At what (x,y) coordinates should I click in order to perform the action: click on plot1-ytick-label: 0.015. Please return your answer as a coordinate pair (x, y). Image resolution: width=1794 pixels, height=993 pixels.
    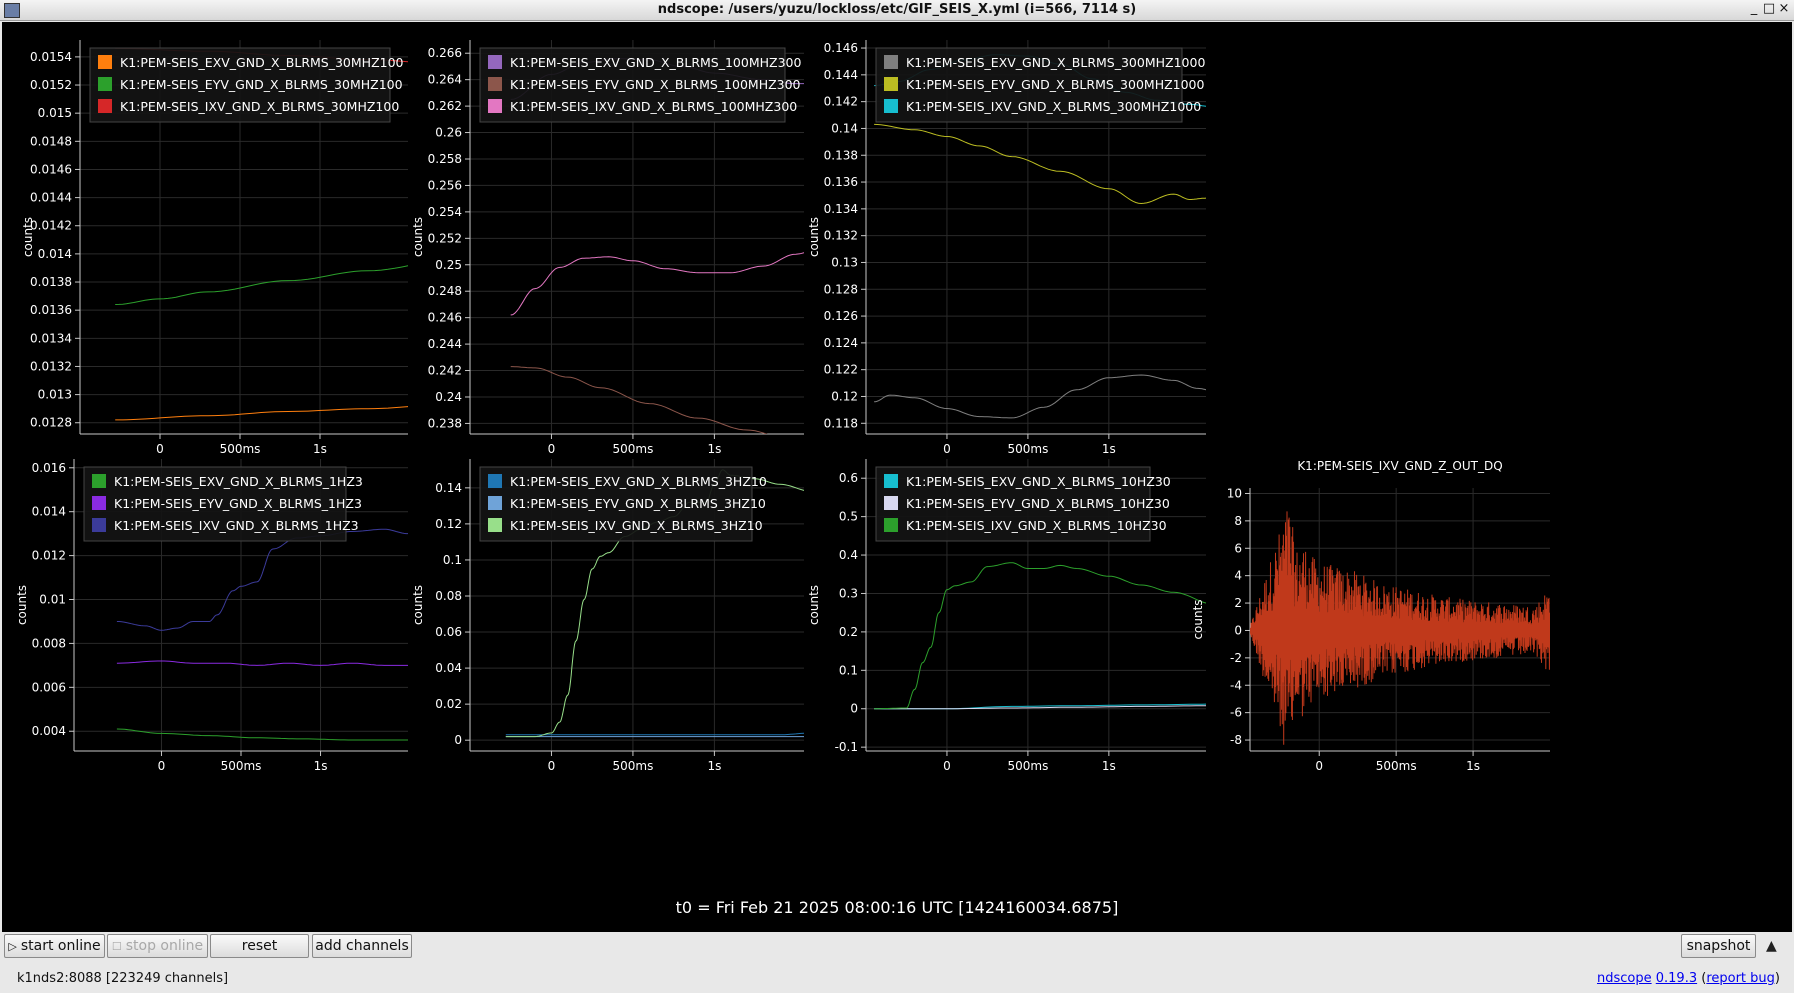
    Looking at the image, I should click on (55, 113).